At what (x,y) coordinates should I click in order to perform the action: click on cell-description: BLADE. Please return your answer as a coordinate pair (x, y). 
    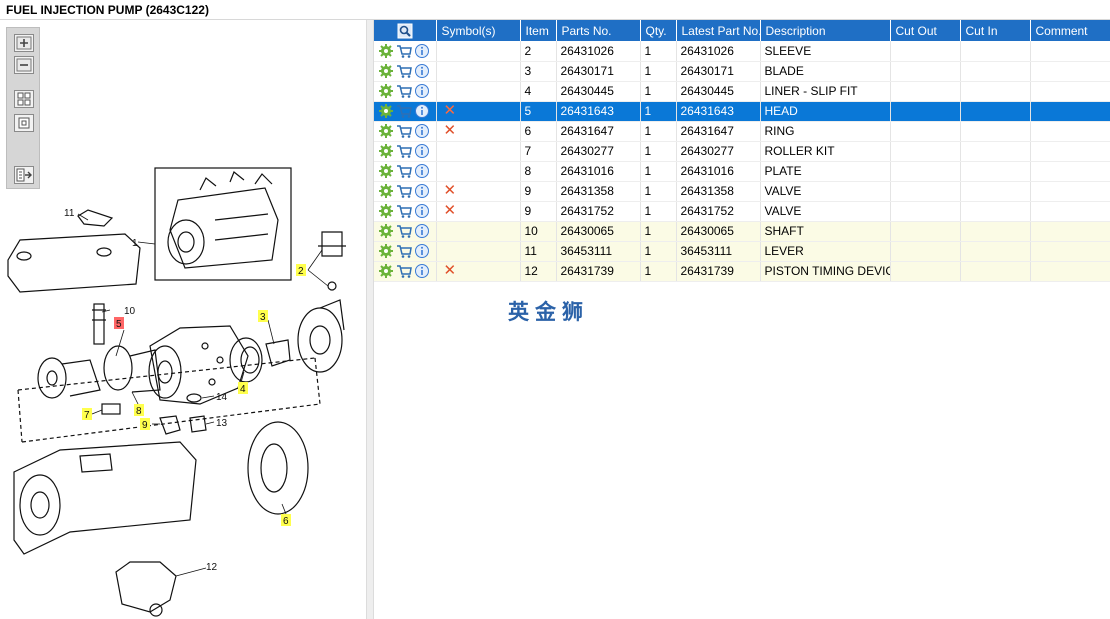
    Looking at the image, I should click on (825, 71).